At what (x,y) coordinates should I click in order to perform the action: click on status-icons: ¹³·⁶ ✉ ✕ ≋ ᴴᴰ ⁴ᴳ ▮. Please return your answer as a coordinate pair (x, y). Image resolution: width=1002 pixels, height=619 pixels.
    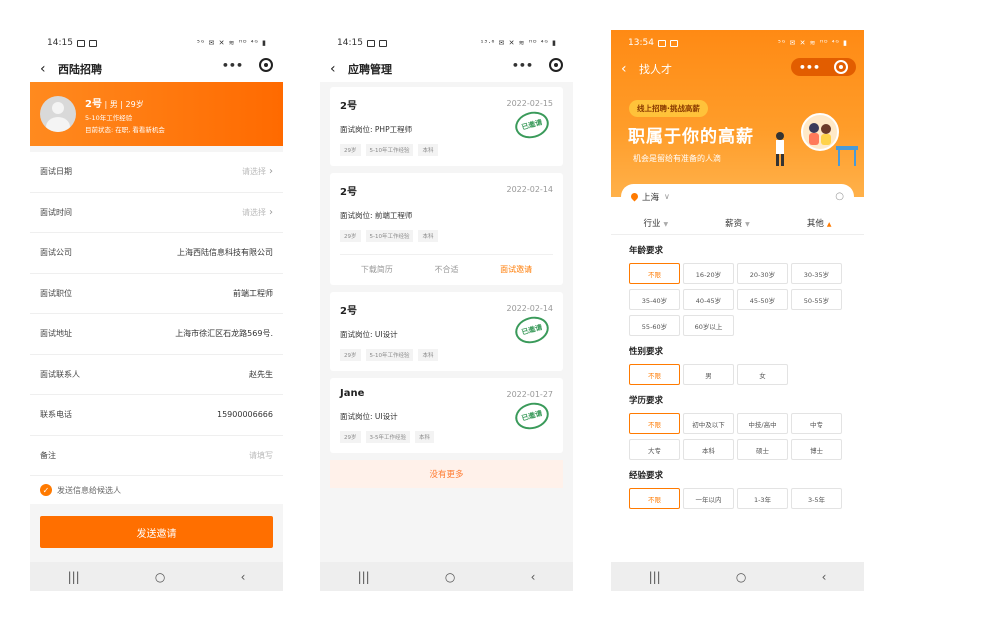
    Looking at the image, I should click on (518, 43).